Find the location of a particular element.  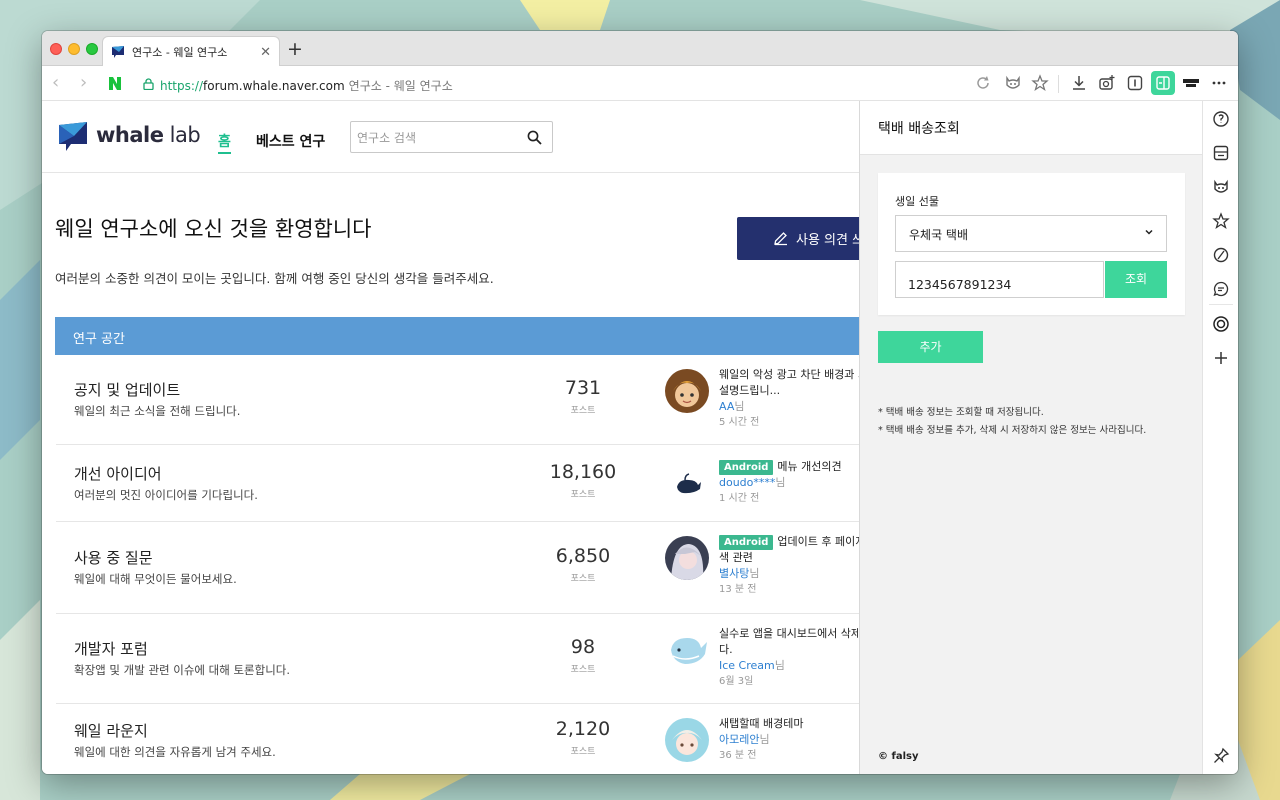

forum-title: 사용 중 질문 is located at coordinates (113, 557).